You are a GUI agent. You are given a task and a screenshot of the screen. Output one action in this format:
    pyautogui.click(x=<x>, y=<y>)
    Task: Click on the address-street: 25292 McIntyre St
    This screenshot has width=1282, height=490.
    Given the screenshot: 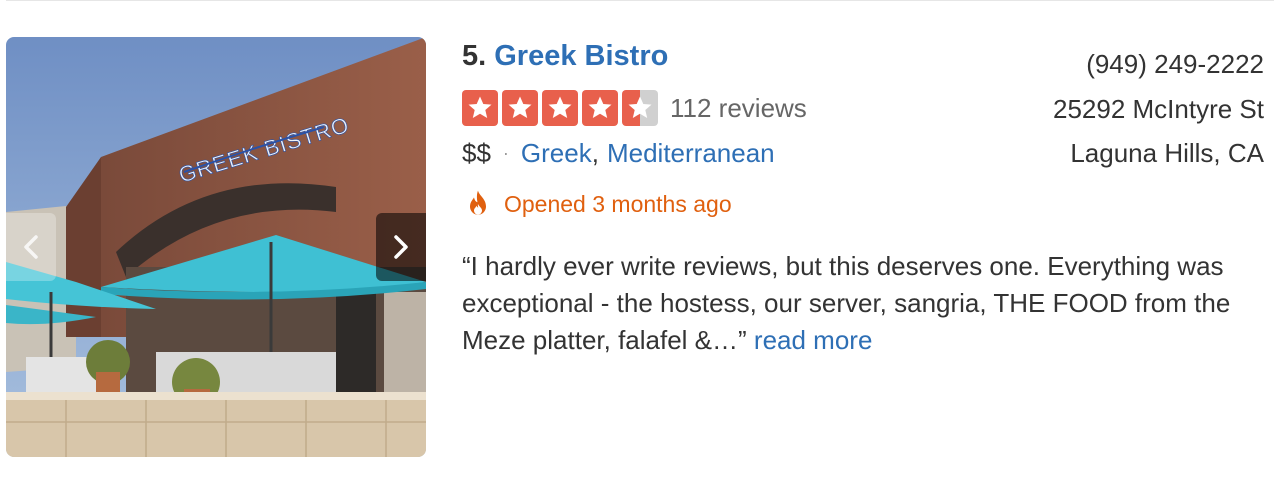 What is the action you would take?
    pyautogui.click(x=1158, y=108)
    